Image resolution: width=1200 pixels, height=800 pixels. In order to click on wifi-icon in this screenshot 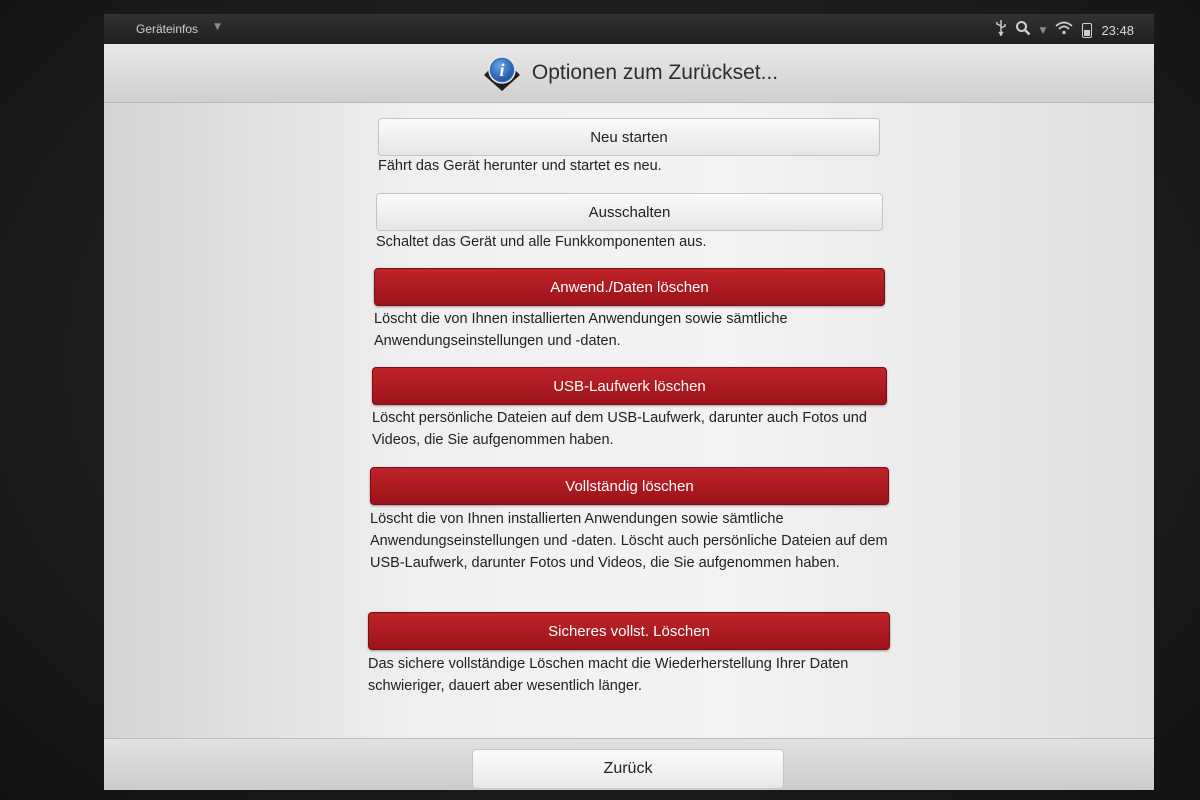, I will do `click(1064, 30)`.